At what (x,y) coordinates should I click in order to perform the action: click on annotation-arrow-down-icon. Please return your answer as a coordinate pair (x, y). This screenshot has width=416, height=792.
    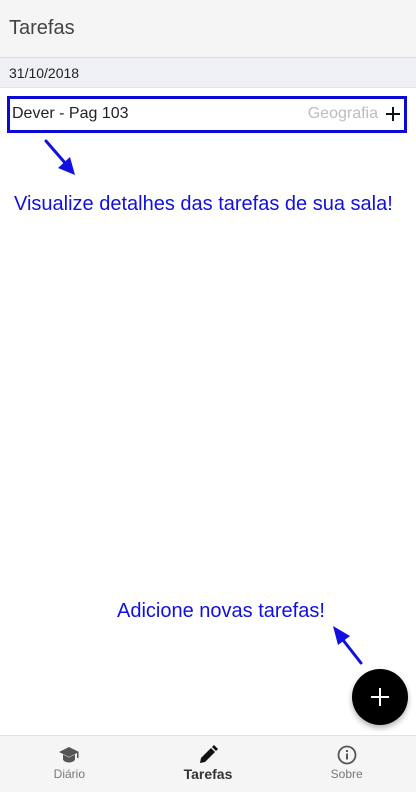
    Looking at the image, I should click on (59, 157).